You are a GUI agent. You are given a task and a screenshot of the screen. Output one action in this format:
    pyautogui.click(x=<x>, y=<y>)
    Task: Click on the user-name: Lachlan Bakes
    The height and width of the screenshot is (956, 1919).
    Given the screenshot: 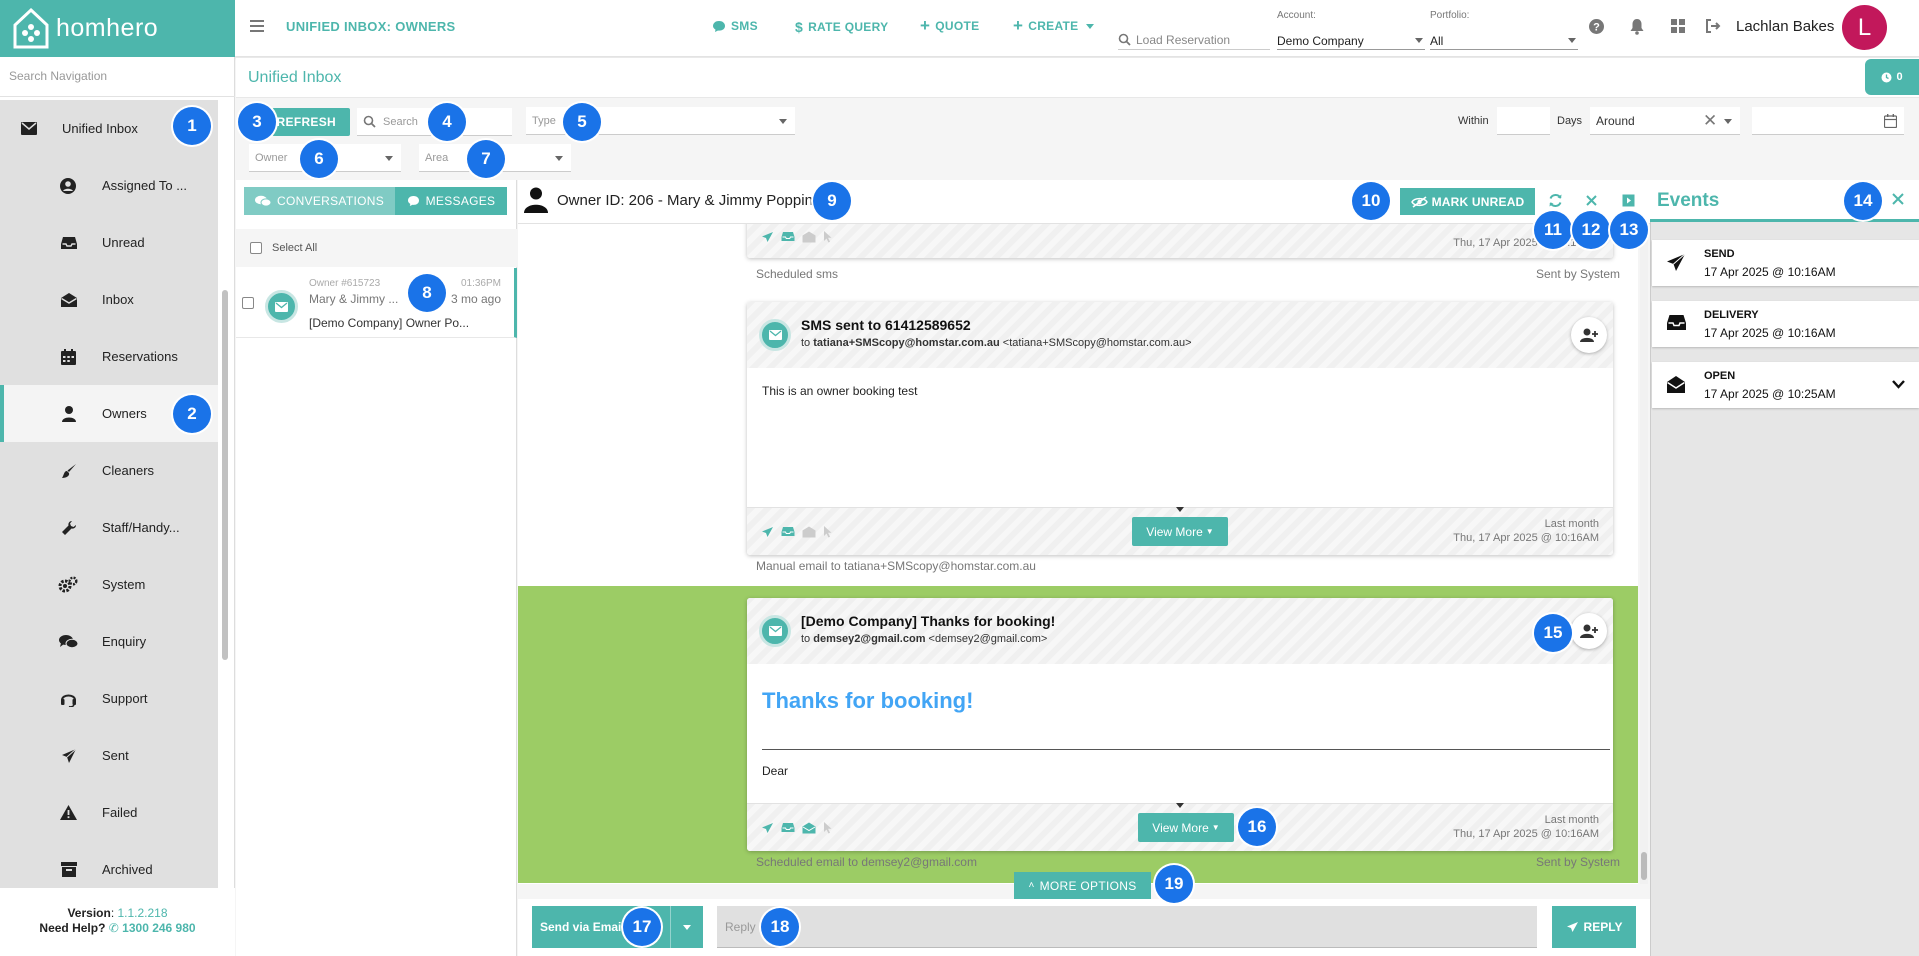 What is the action you would take?
    pyautogui.click(x=1785, y=26)
    